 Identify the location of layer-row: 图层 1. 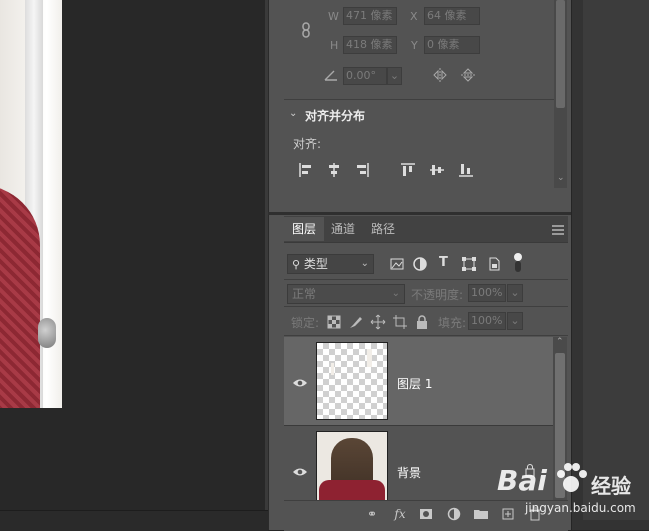
(418, 381).